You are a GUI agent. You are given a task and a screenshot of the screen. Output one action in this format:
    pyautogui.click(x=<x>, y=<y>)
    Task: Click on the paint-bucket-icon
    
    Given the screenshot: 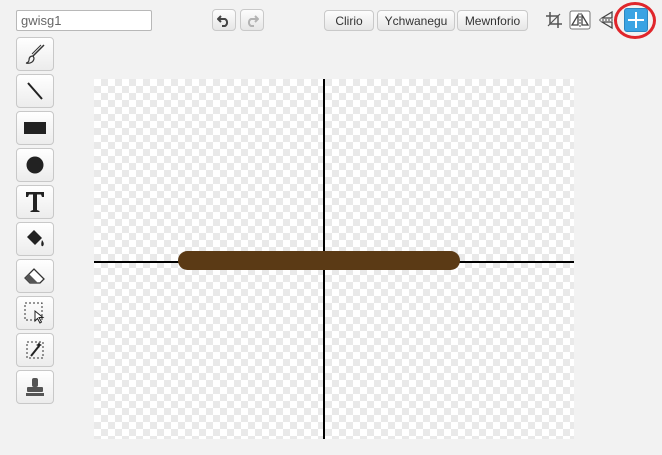 What is the action you would take?
    pyautogui.click(x=35, y=238)
    